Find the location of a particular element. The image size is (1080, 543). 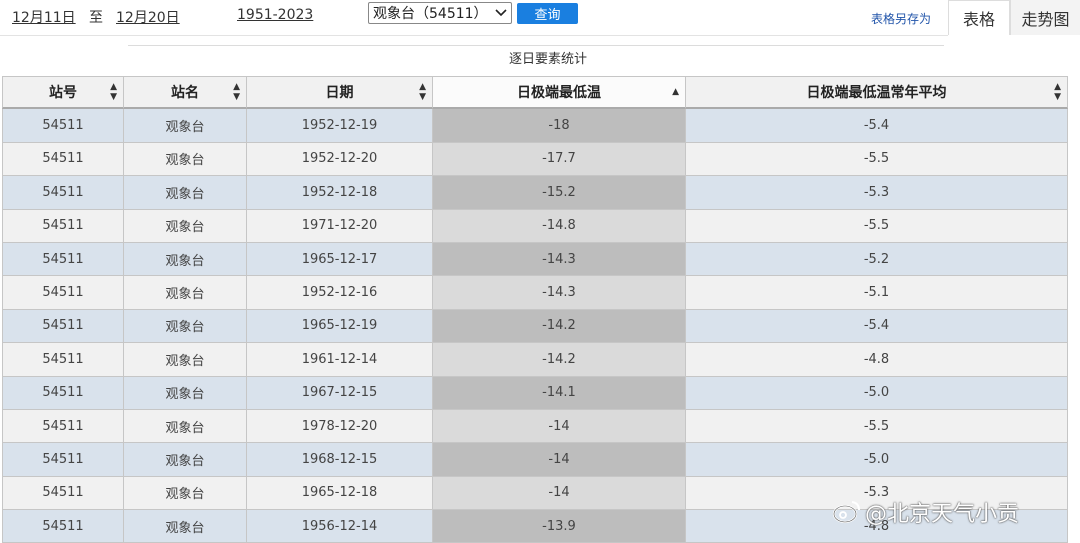

column-header-label: 站号 is located at coordinates (63, 93).